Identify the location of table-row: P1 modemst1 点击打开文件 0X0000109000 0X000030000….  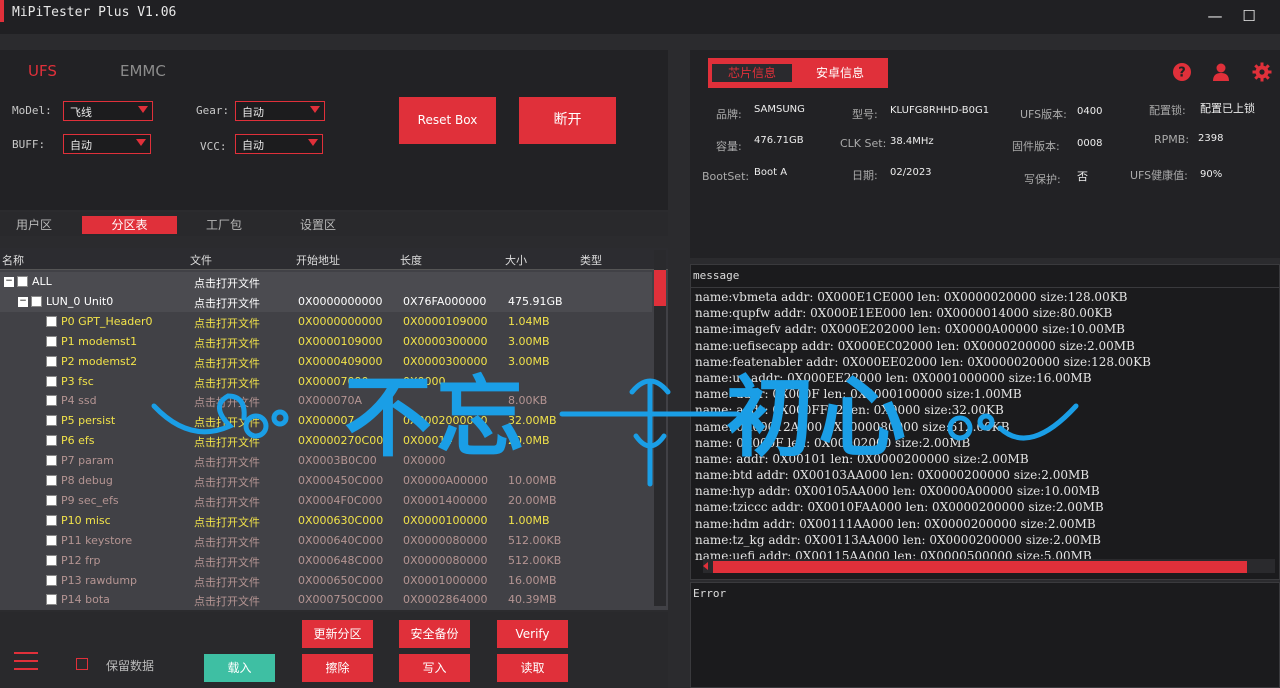
(326, 342).